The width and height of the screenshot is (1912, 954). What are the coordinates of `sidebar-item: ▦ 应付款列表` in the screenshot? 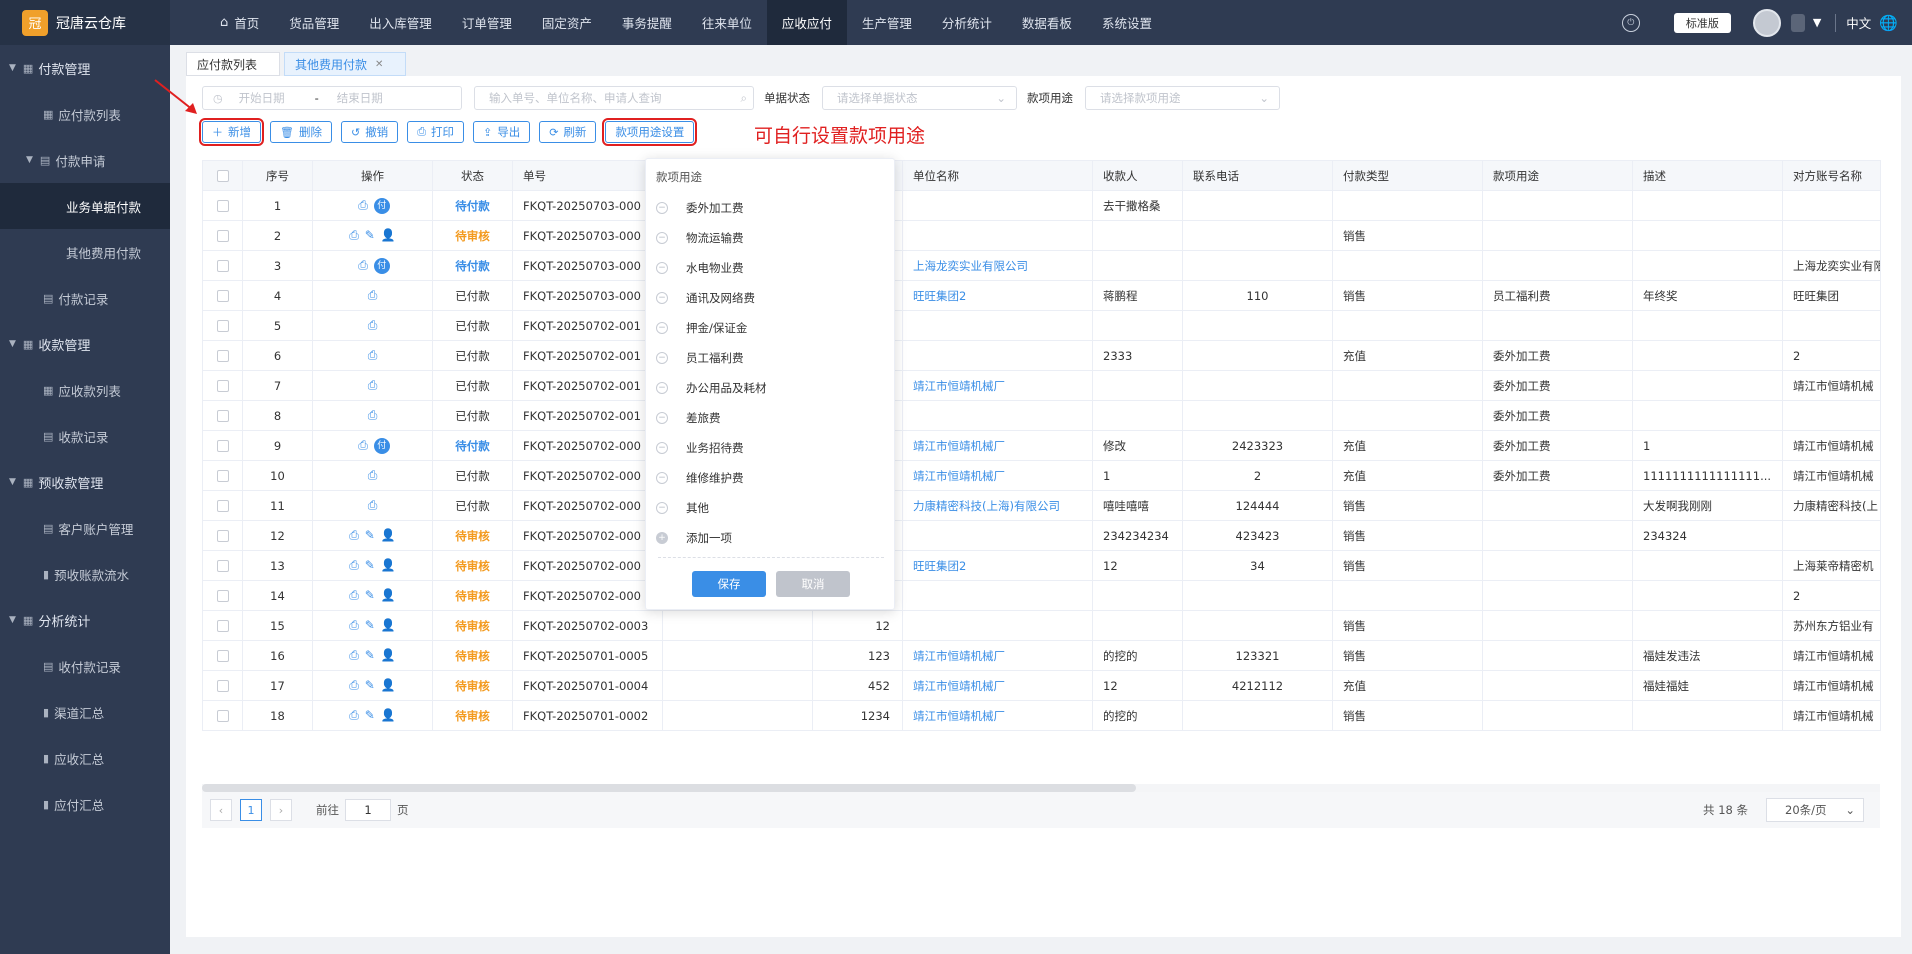 It's located at (85, 114).